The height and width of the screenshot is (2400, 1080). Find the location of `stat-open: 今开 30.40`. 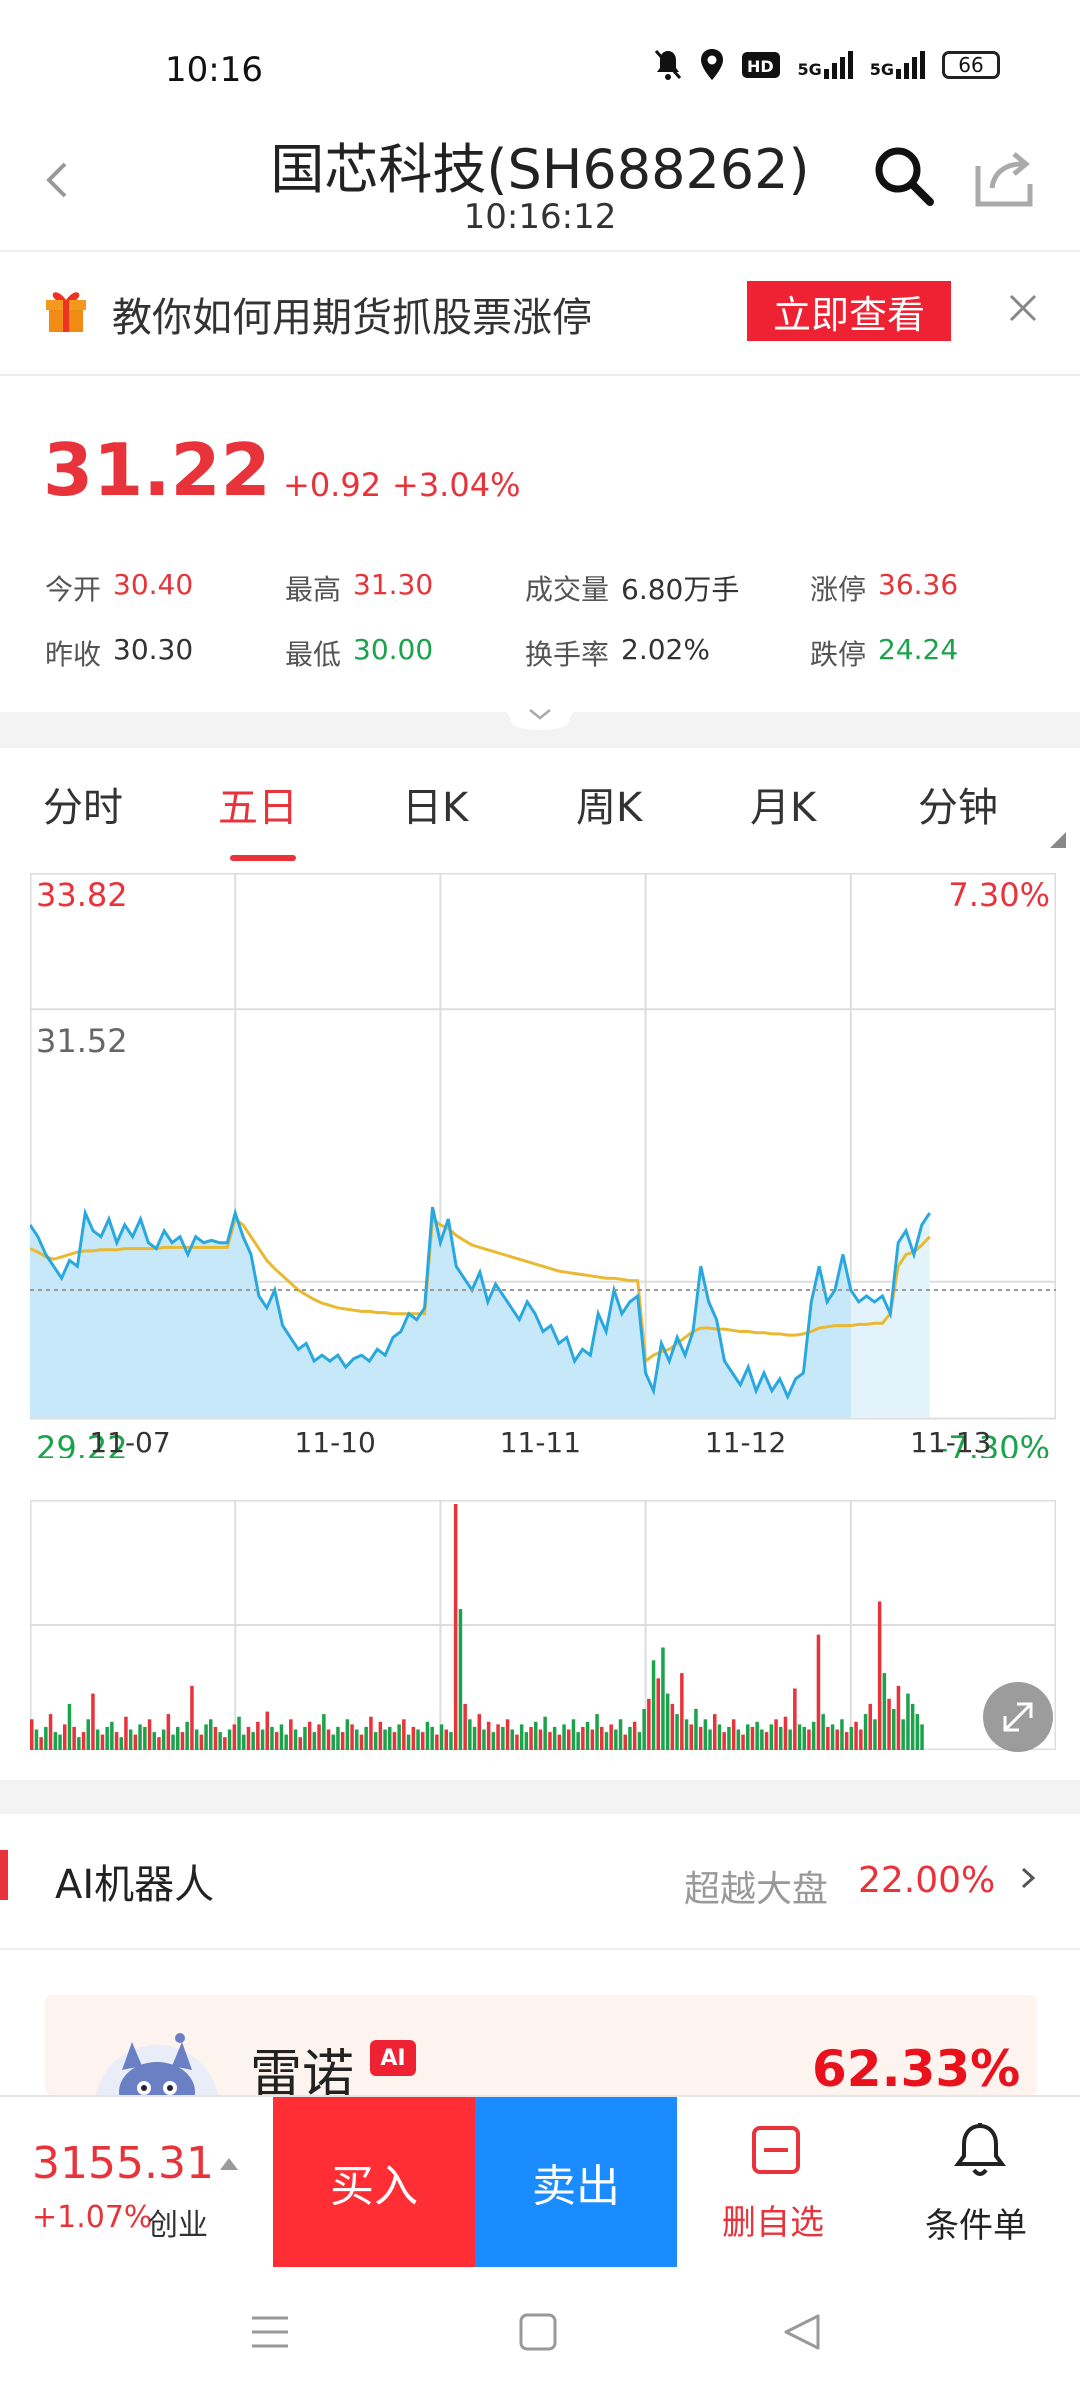

stat-open: 今开 30.40 is located at coordinates (119, 588).